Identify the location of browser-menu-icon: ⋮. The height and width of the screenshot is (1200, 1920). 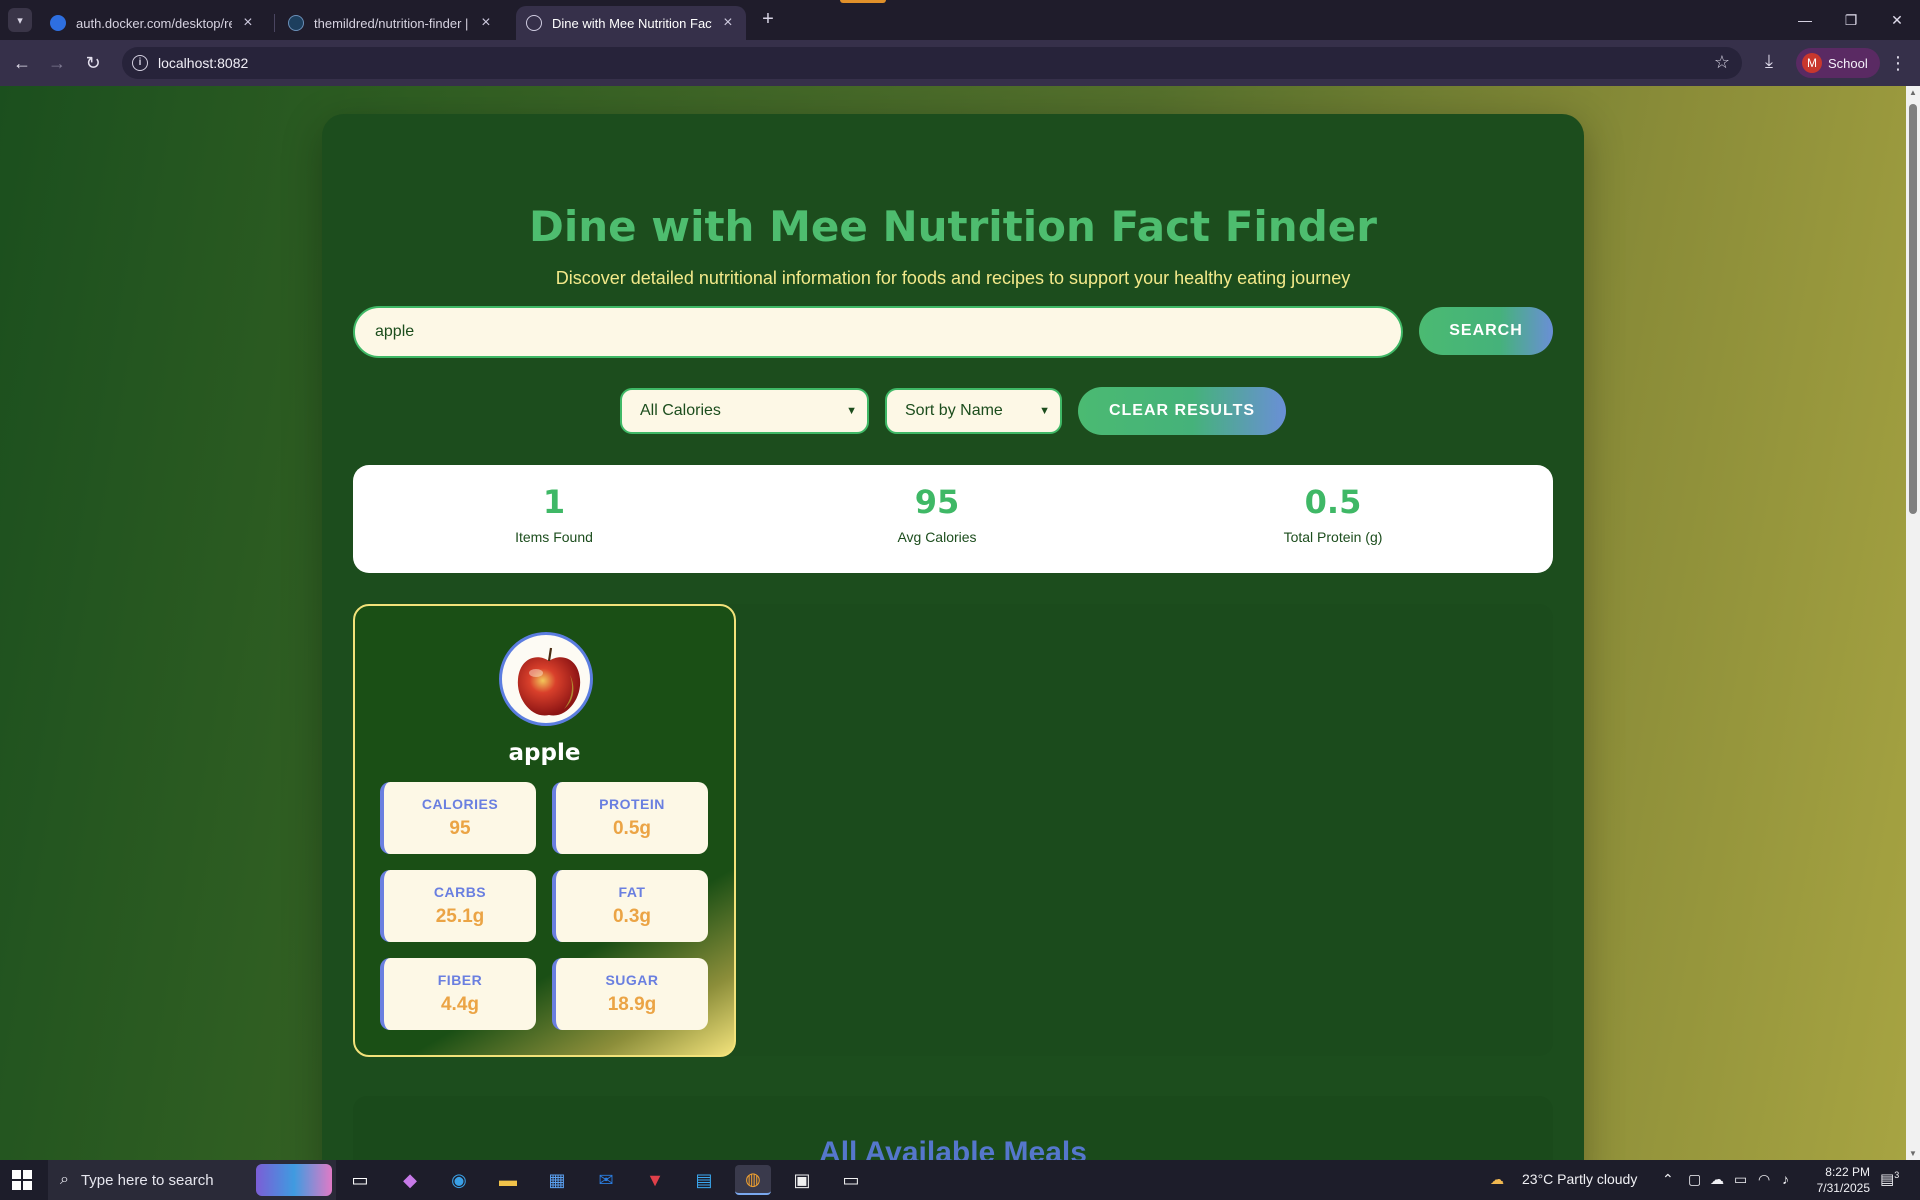
(1898, 63).